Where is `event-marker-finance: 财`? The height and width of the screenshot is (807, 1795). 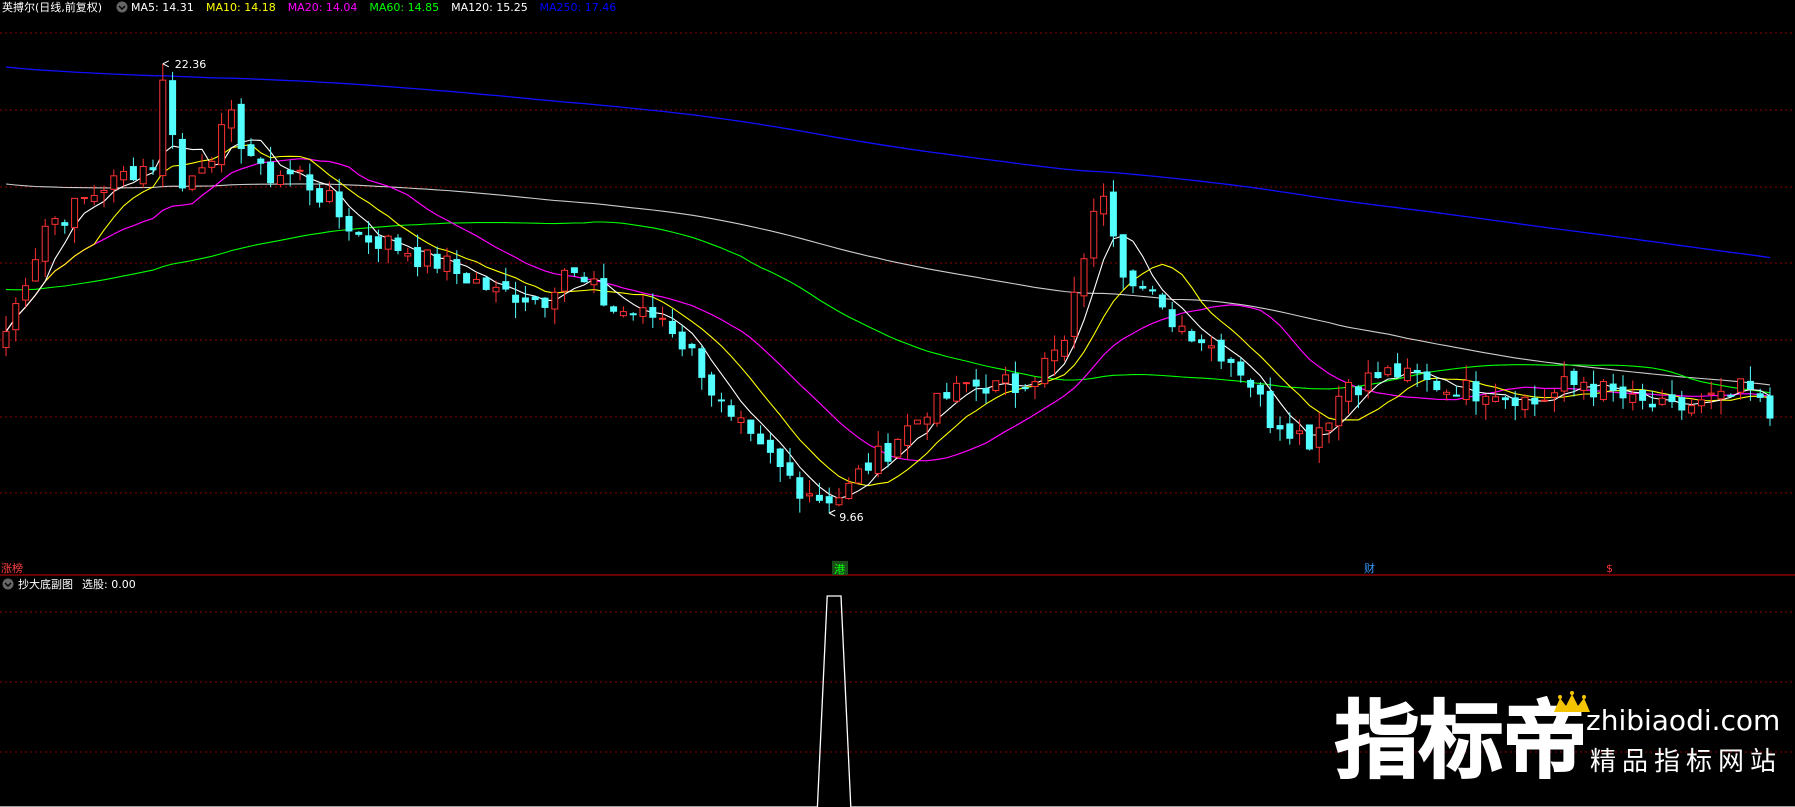 event-marker-finance: 财 is located at coordinates (1369, 568).